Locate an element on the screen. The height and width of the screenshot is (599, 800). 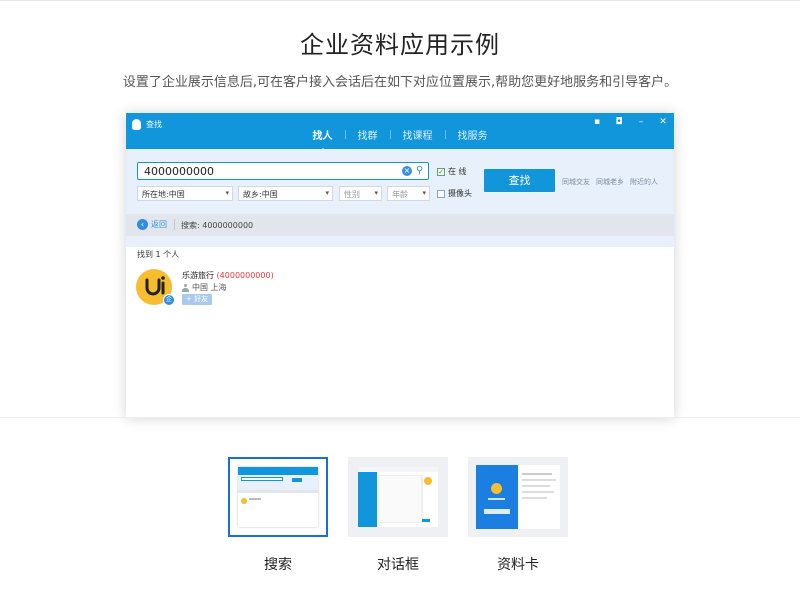
online-checkbox: ✓ 在 线 is located at coordinates (452, 171).